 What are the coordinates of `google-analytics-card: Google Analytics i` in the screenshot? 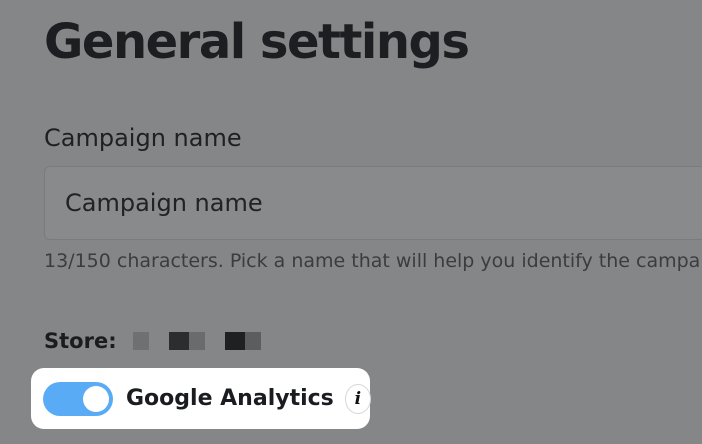 It's located at (200, 398).